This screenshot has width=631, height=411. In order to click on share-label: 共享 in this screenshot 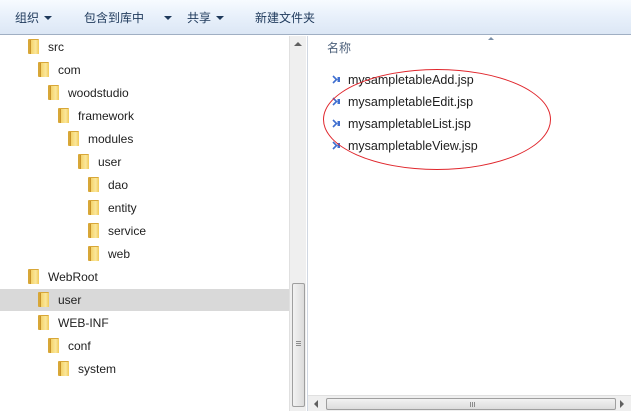, I will do `click(199, 18)`.